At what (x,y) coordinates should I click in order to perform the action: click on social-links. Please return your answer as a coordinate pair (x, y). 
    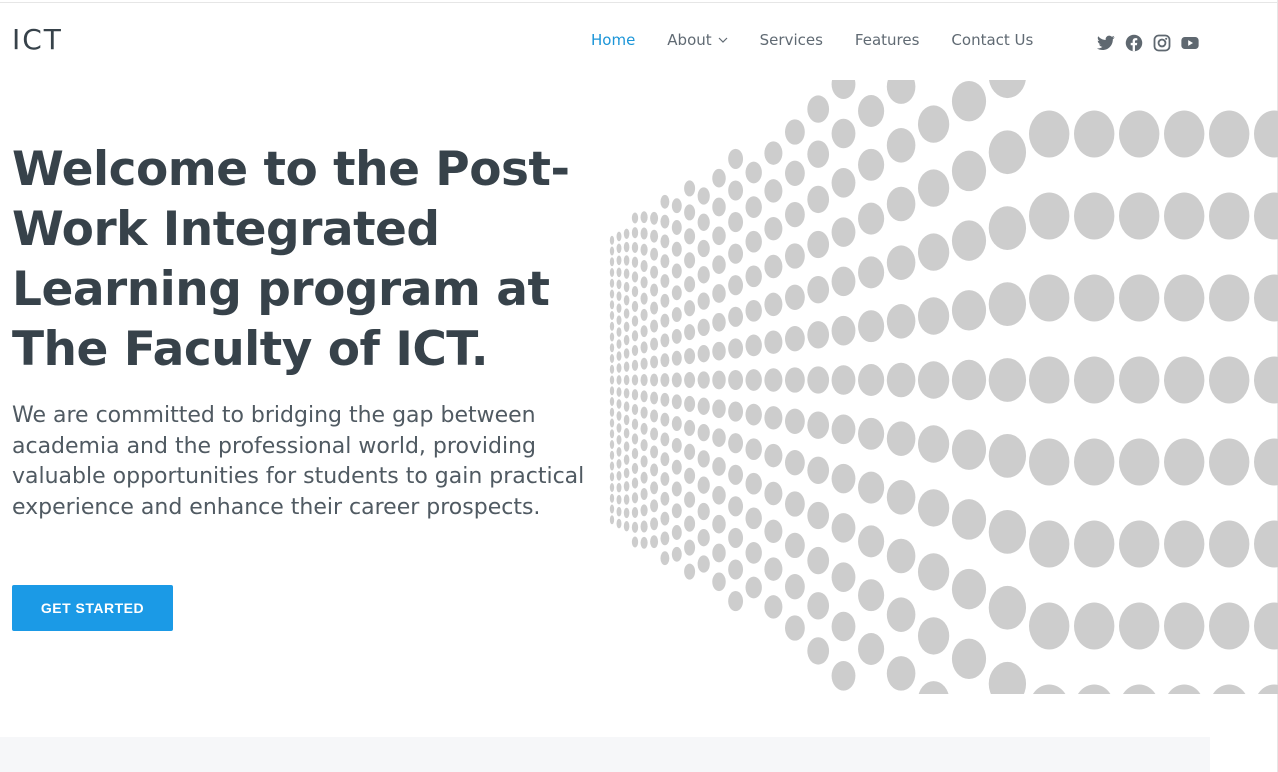
    Looking at the image, I should click on (1148, 43).